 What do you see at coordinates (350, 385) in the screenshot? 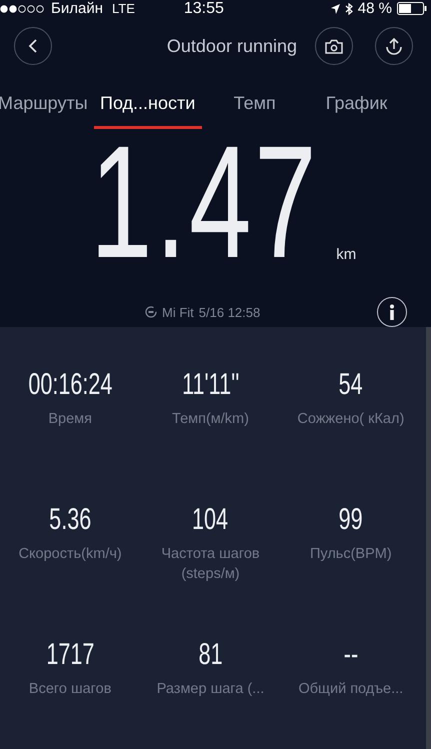
I see `stat-value: 54` at bounding box center [350, 385].